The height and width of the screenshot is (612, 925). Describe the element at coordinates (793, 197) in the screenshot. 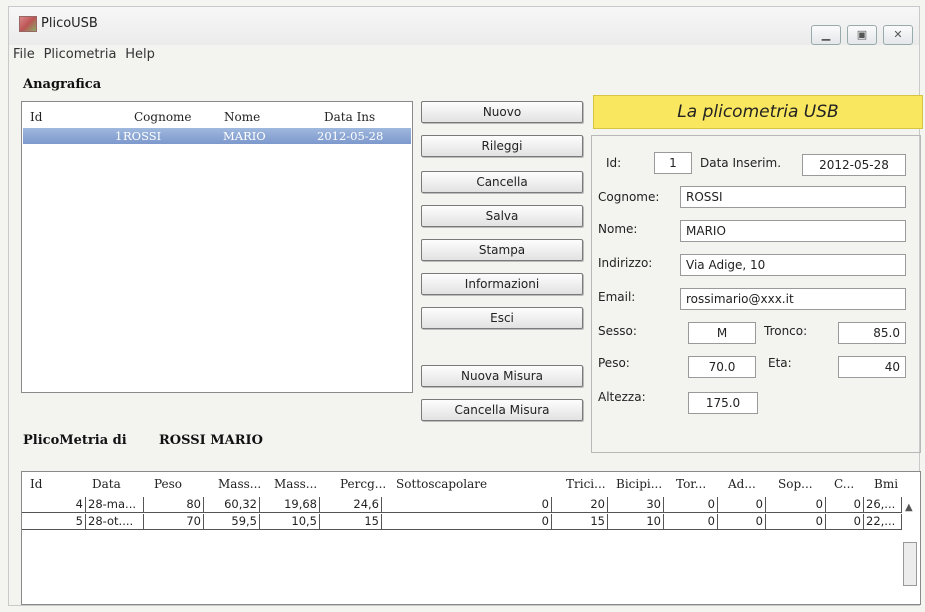

I see `cognome-field: ROSSI` at that location.